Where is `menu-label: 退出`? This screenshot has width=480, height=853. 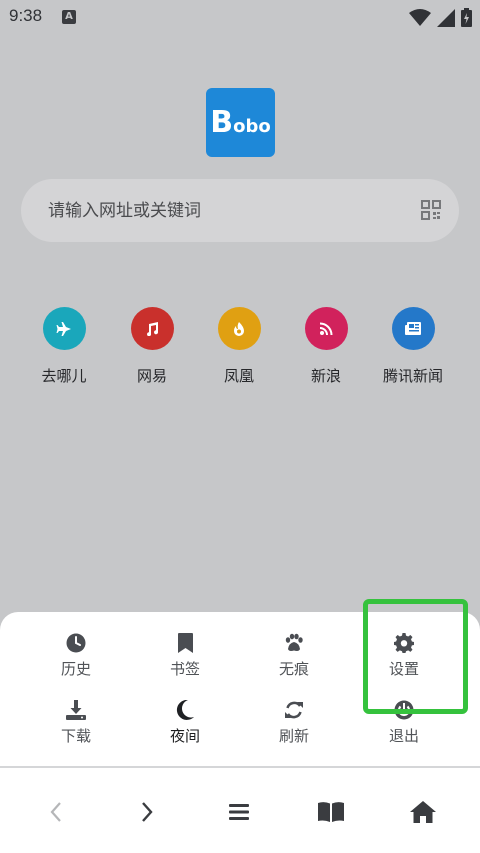
menu-label: 退出 is located at coordinates (403, 736).